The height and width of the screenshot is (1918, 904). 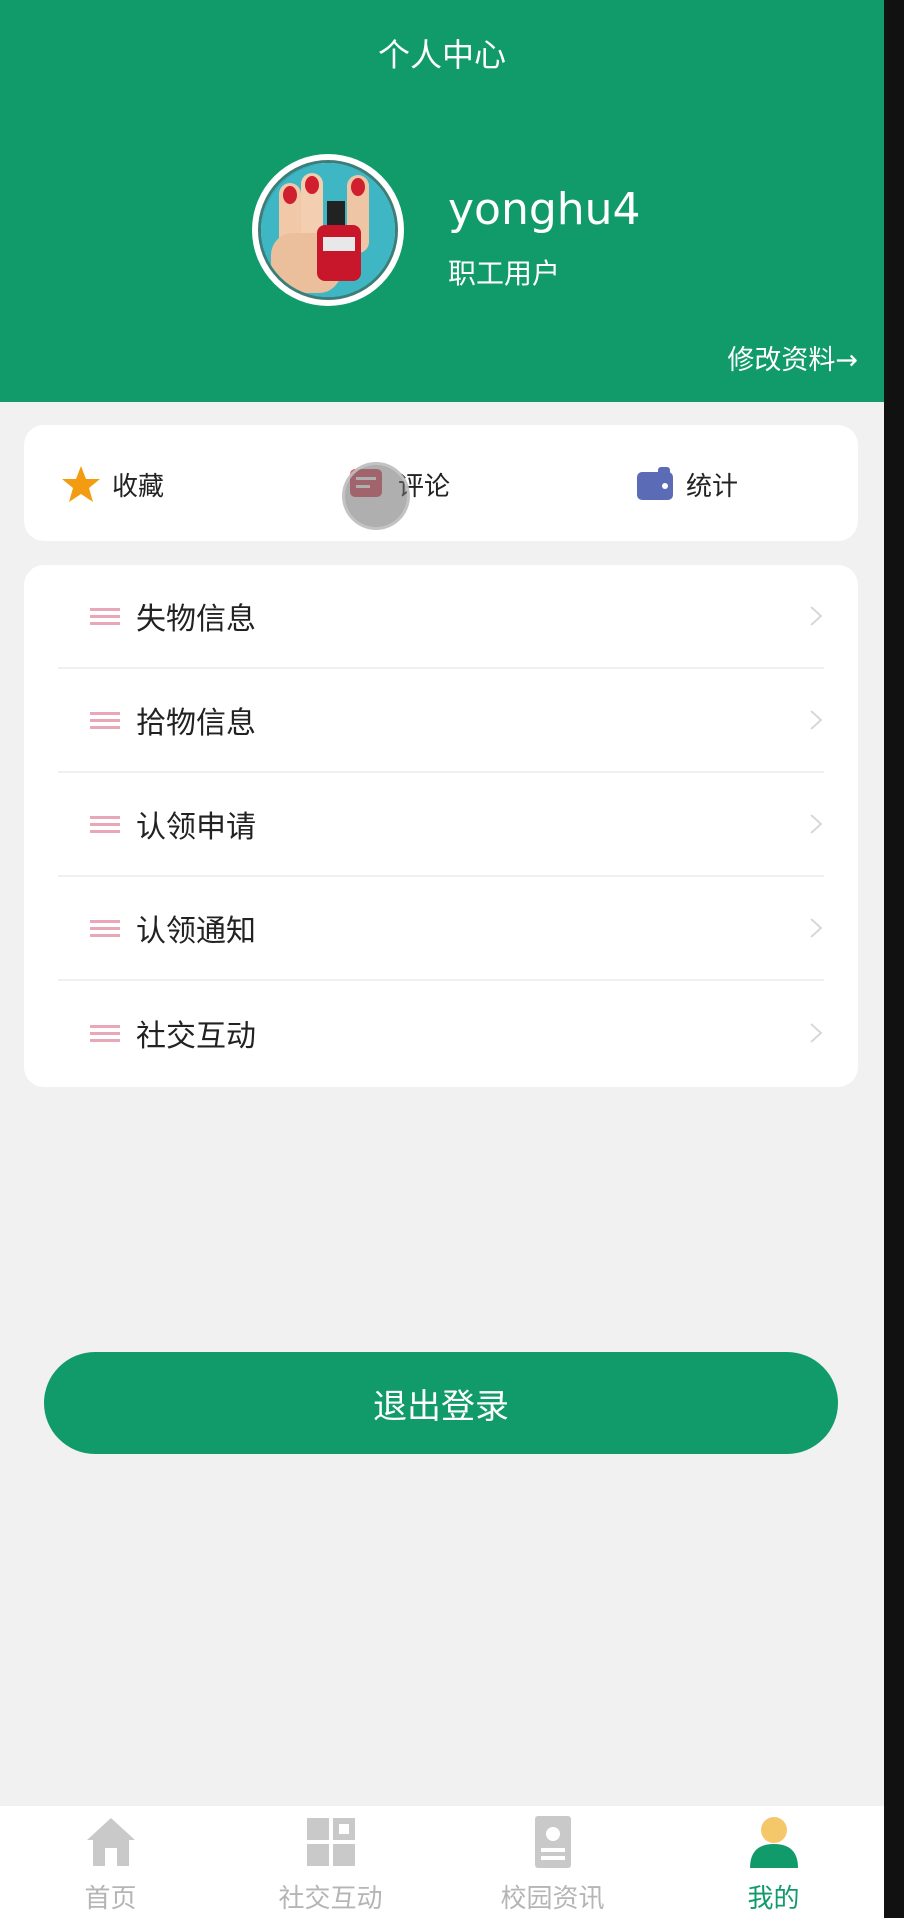 I want to click on tab-label: 社交互动, so click(x=330, y=1899).